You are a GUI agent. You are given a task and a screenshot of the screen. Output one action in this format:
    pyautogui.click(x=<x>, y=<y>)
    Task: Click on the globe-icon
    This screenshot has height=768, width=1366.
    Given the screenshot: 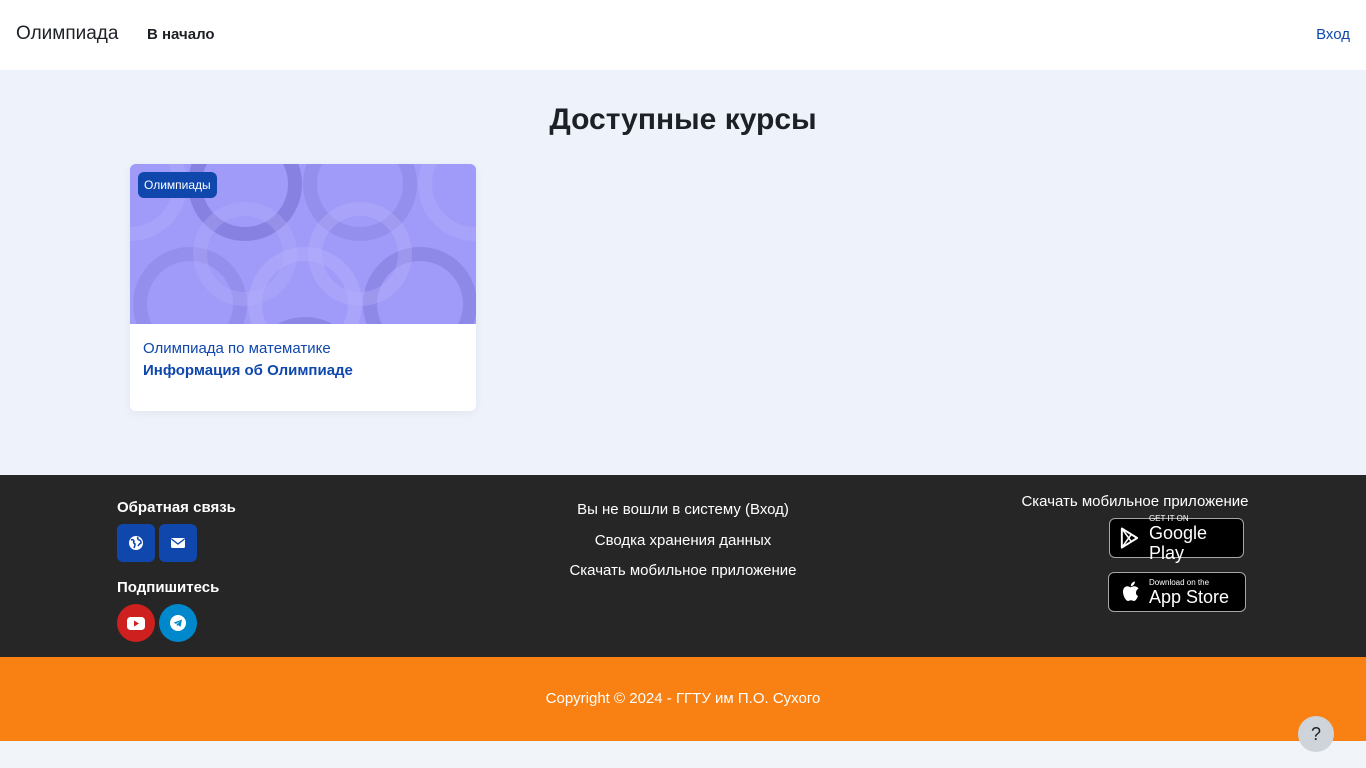 What is the action you would take?
    pyautogui.click(x=136, y=543)
    